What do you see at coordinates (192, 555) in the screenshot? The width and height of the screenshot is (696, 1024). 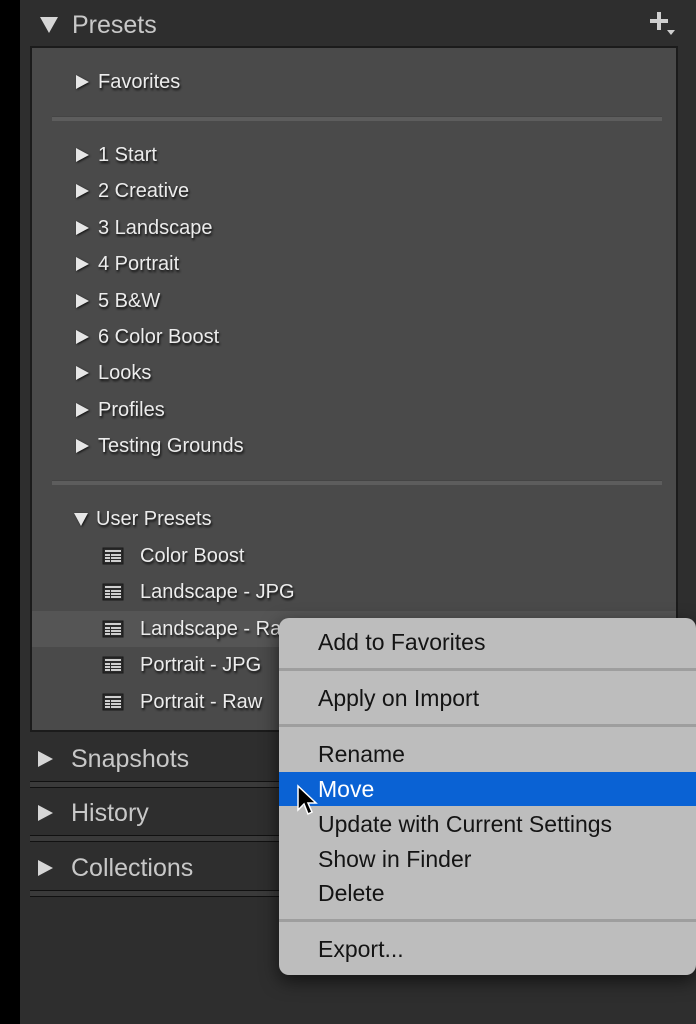 I see `preset-label: Color Boost` at bounding box center [192, 555].